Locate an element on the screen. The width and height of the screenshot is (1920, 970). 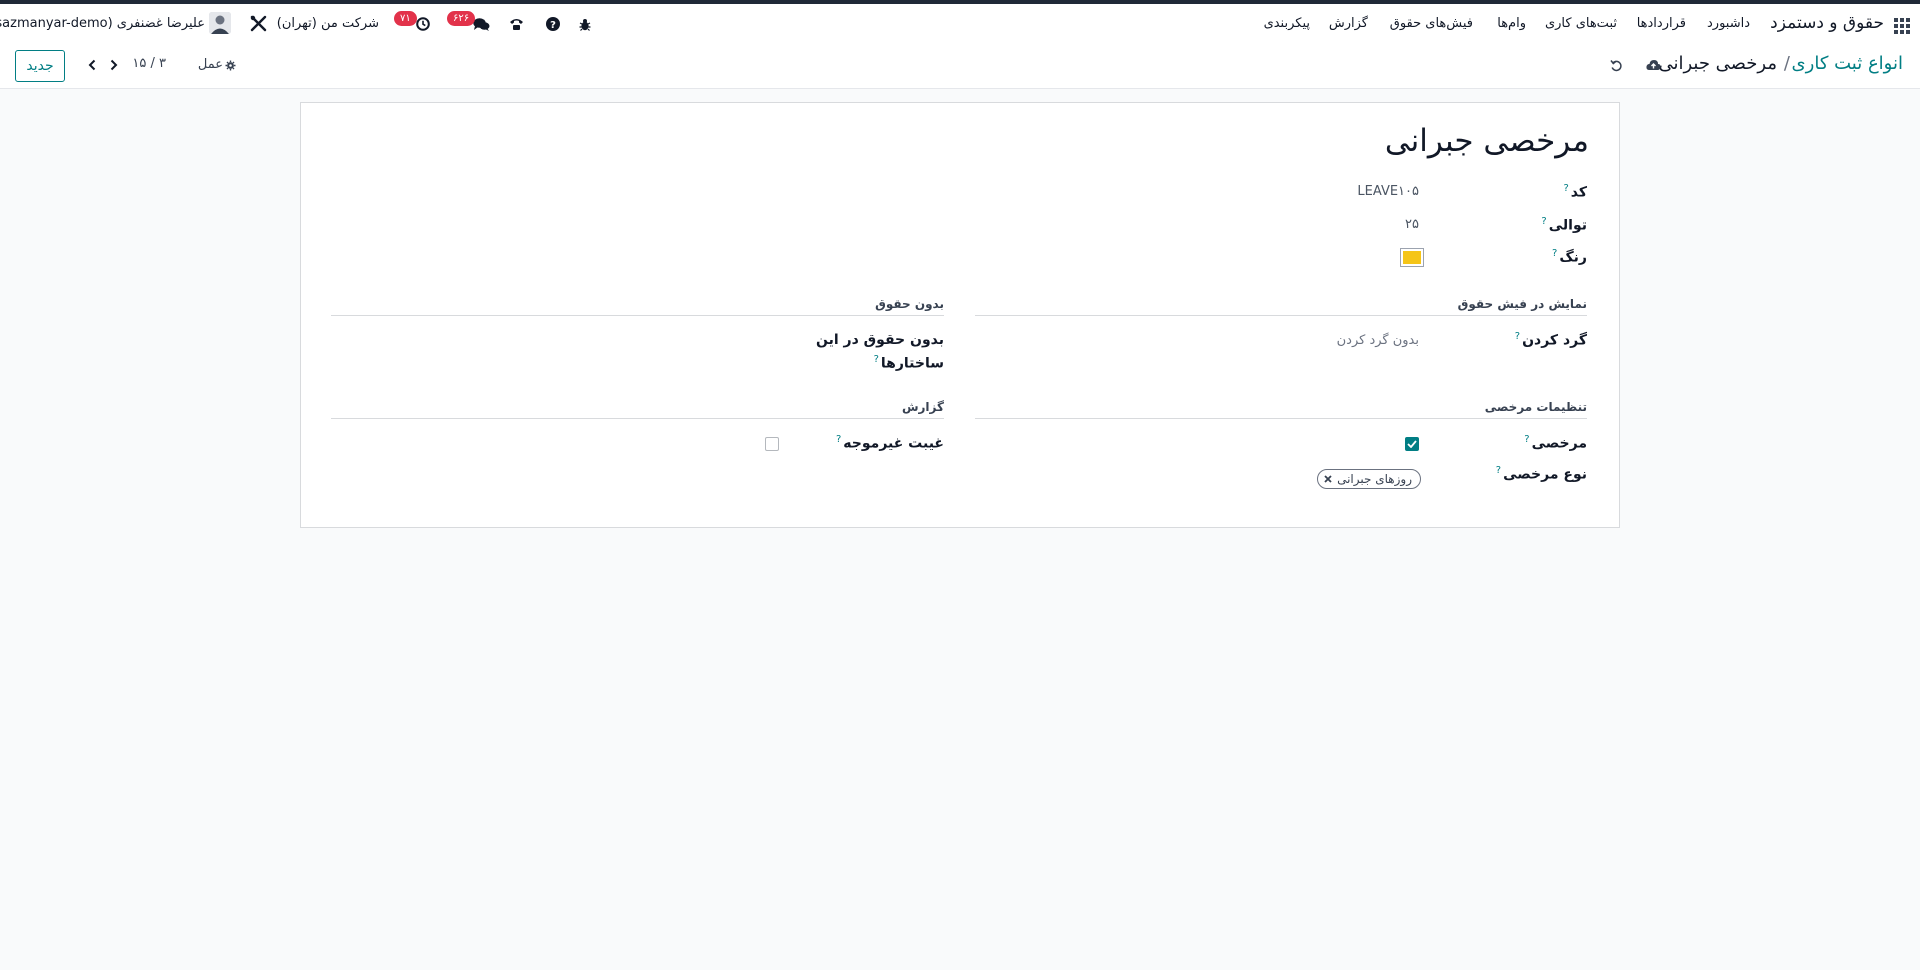
close-icon is located at coordinates (1328, 479).